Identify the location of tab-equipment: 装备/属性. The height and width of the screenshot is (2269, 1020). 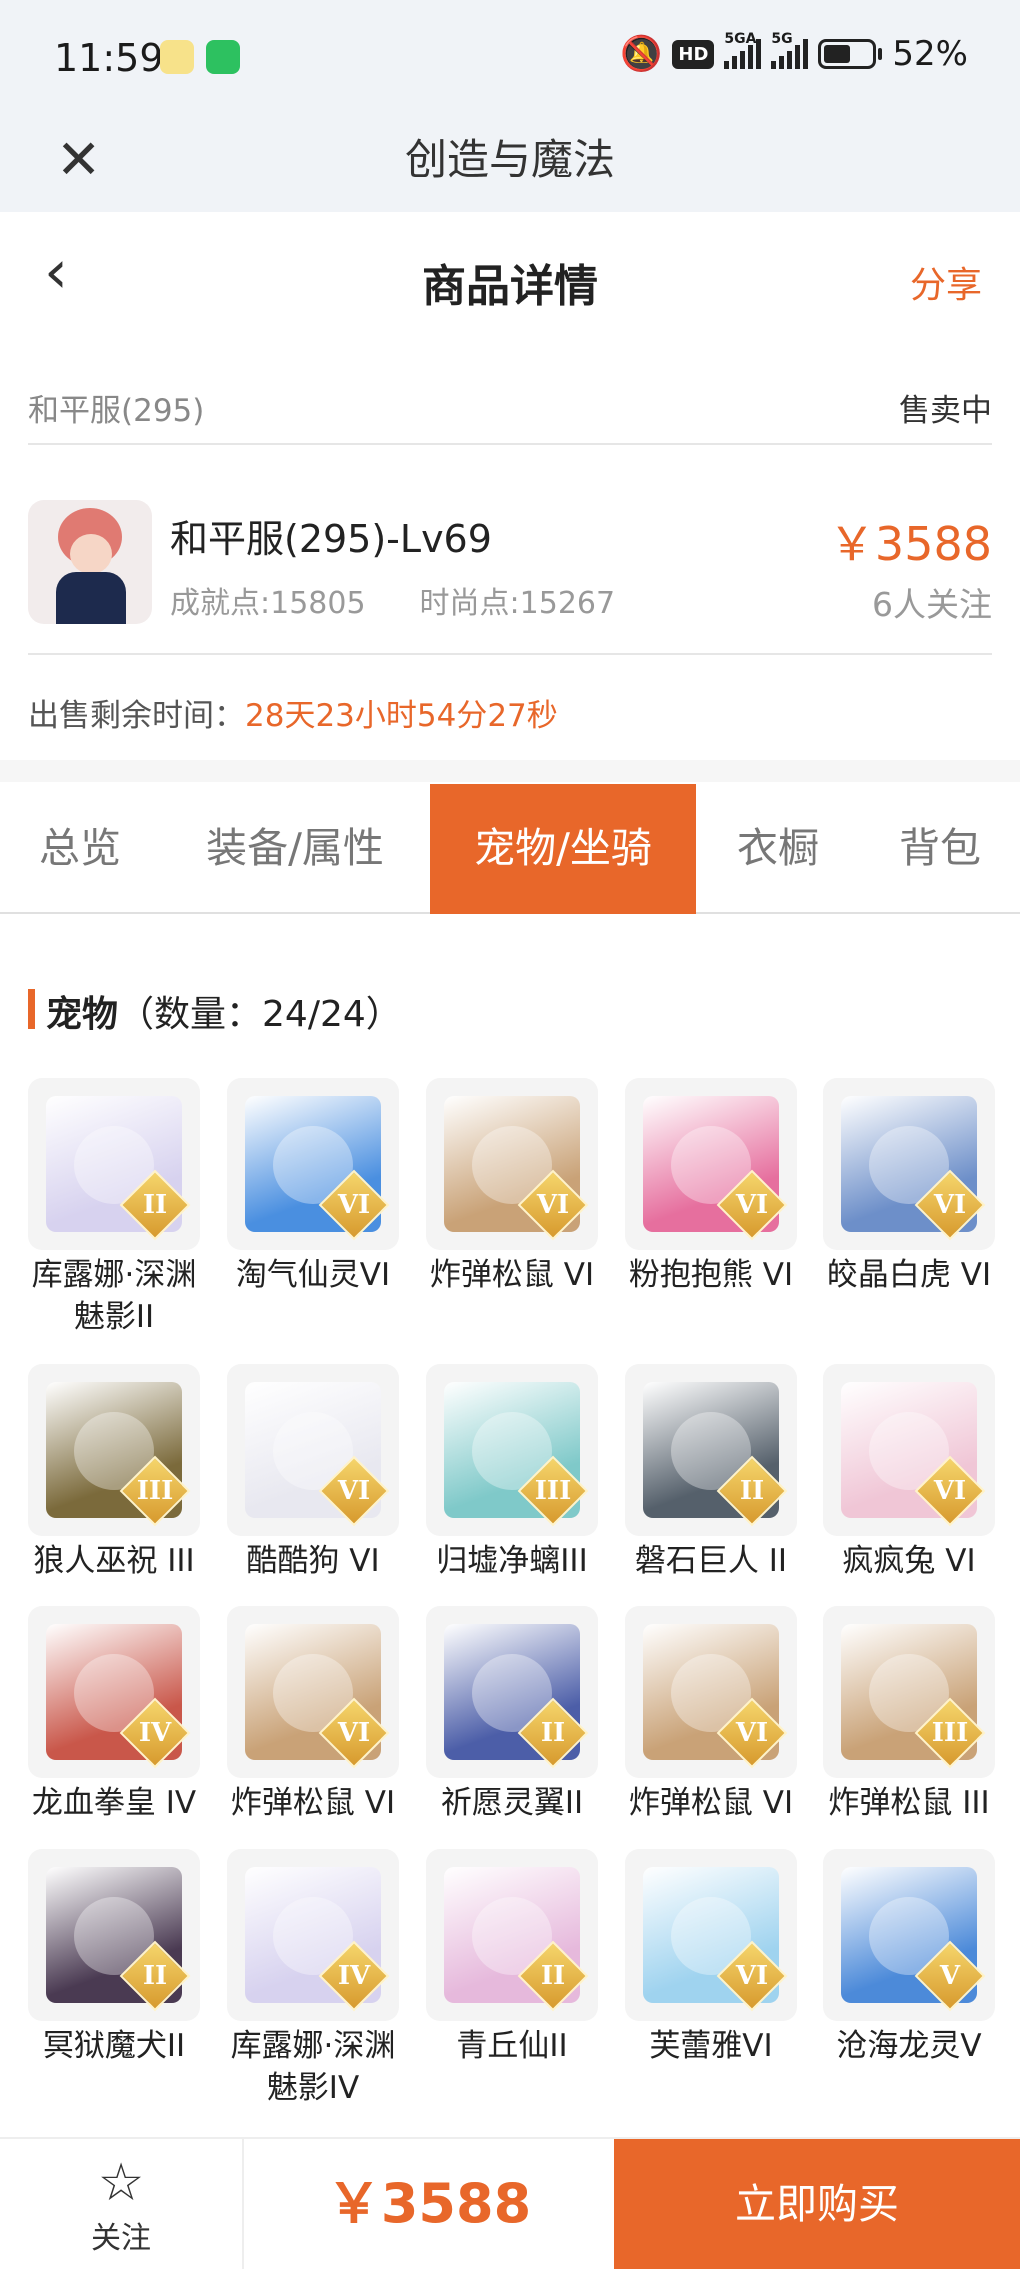
(295, 849).